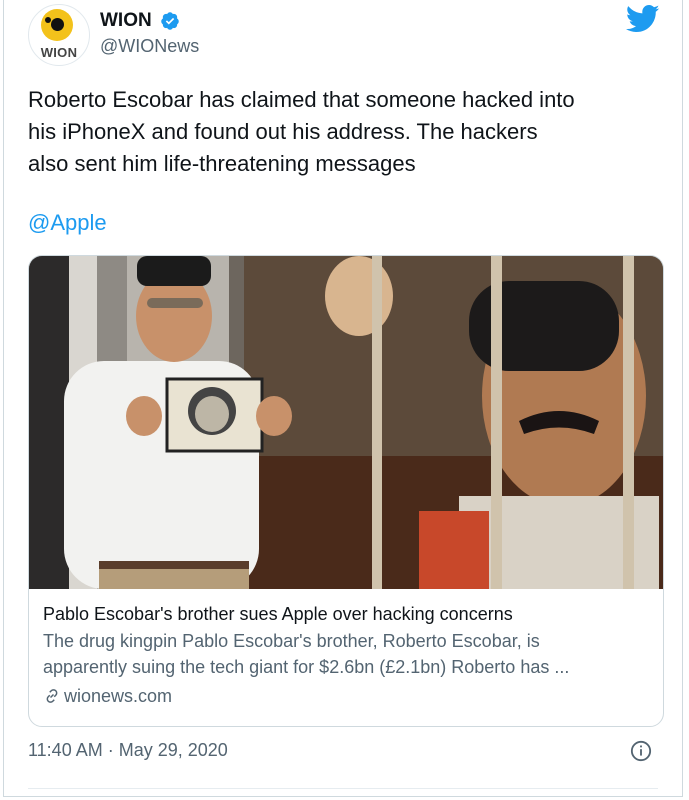 This screenshot has width=689, height=800. Describe the element at coordinates (641, 751) in the screenshot. I see `info-icon` at that location.